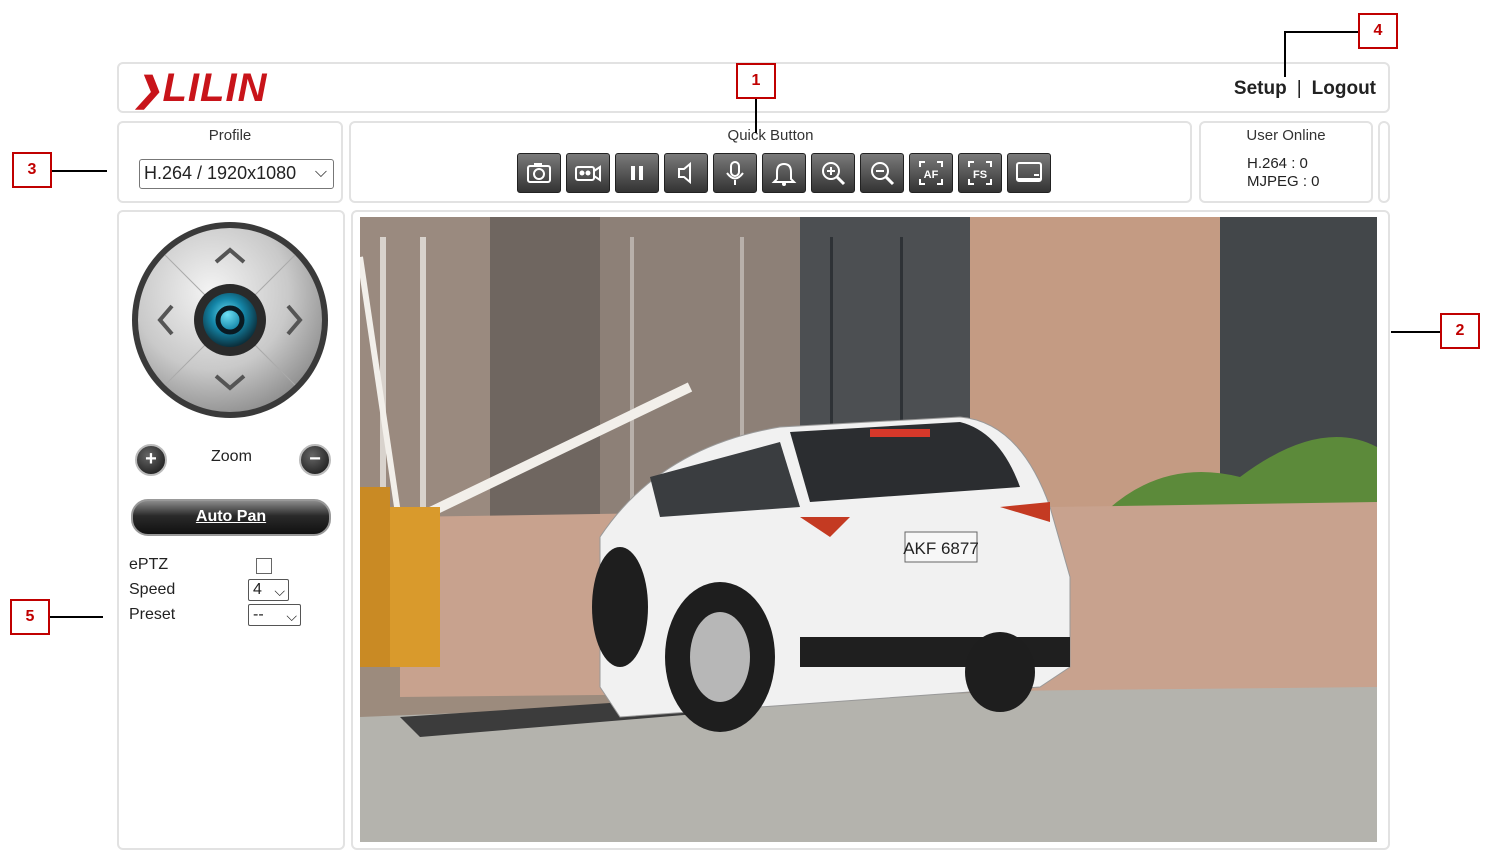  Describe the element at coordinates (76, 617) in the screenshot. I see `callout-5-line` at that location.